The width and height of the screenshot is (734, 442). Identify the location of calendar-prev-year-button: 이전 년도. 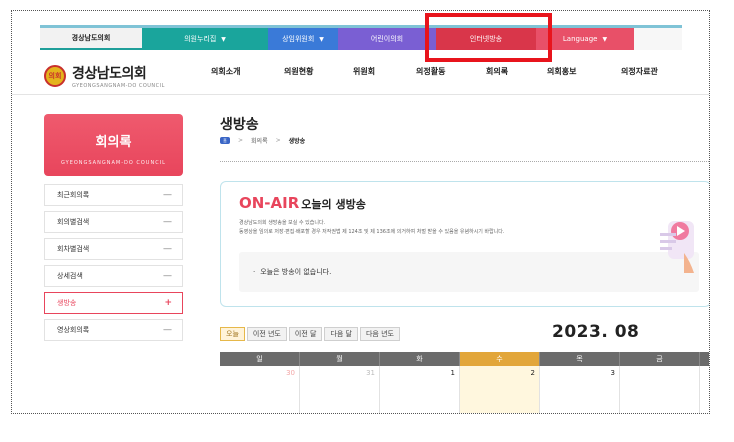
(266, 334).